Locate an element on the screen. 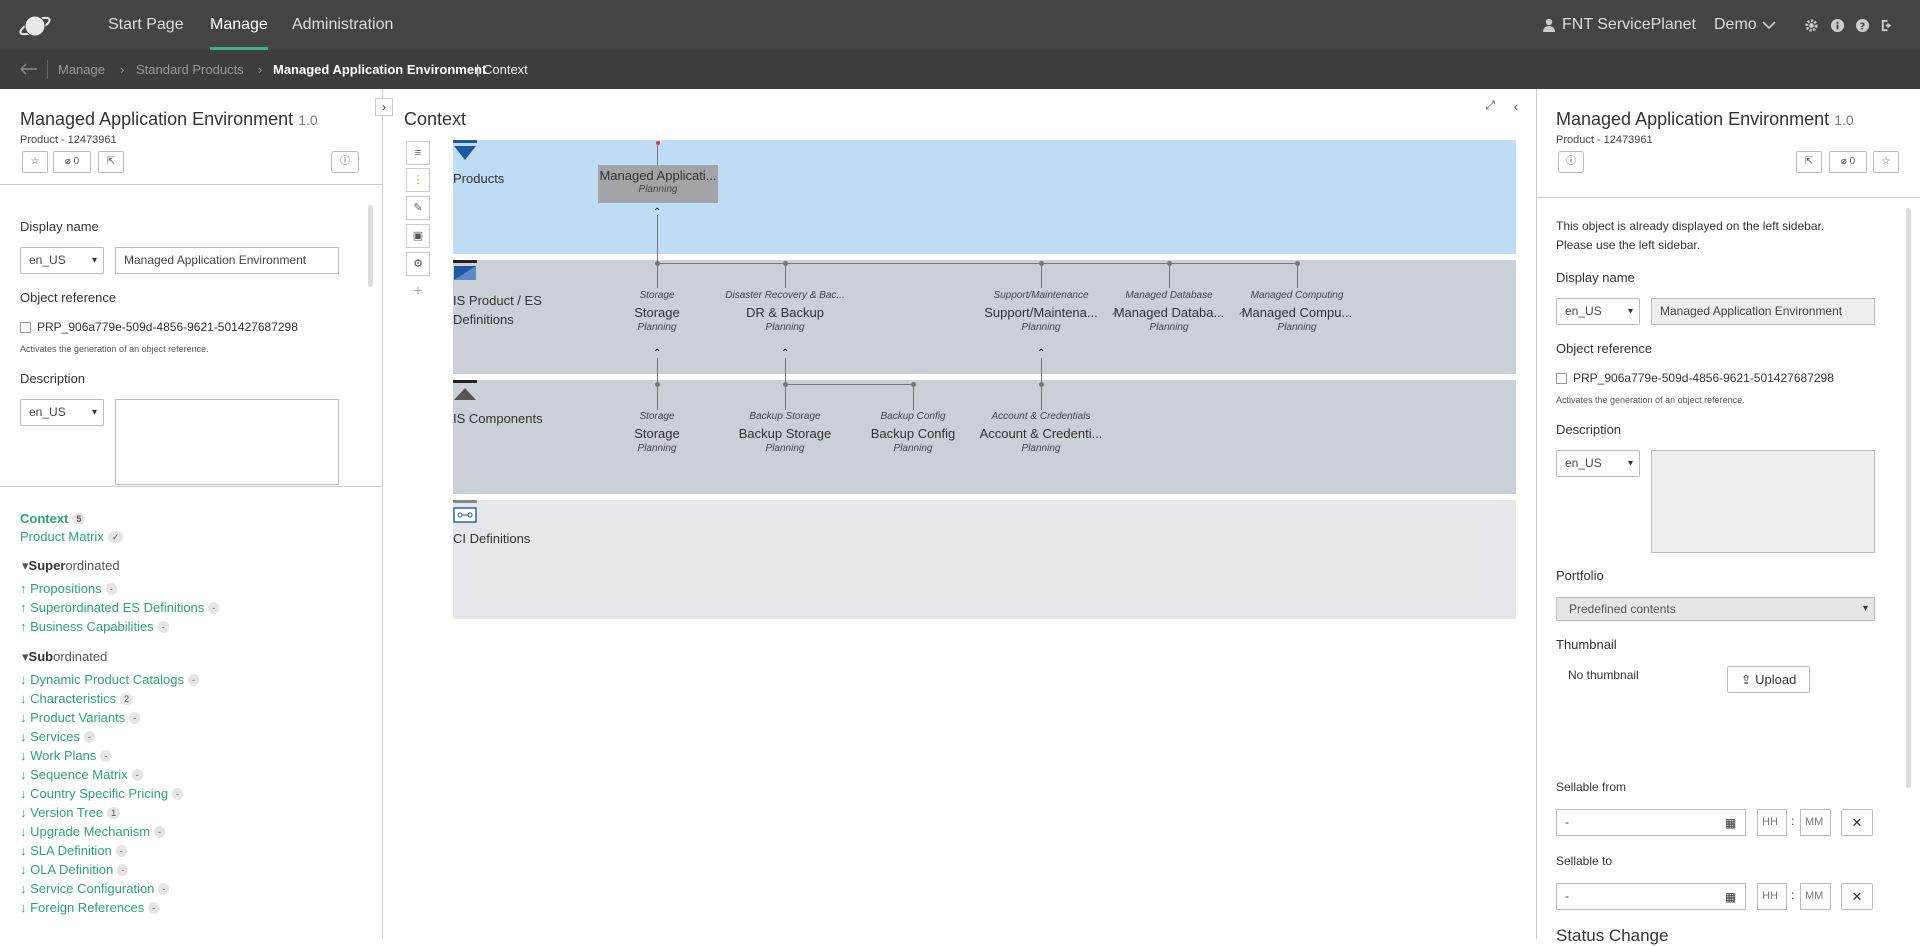  tenant-dropdown: Demo is located at coordinates (1735, 25).